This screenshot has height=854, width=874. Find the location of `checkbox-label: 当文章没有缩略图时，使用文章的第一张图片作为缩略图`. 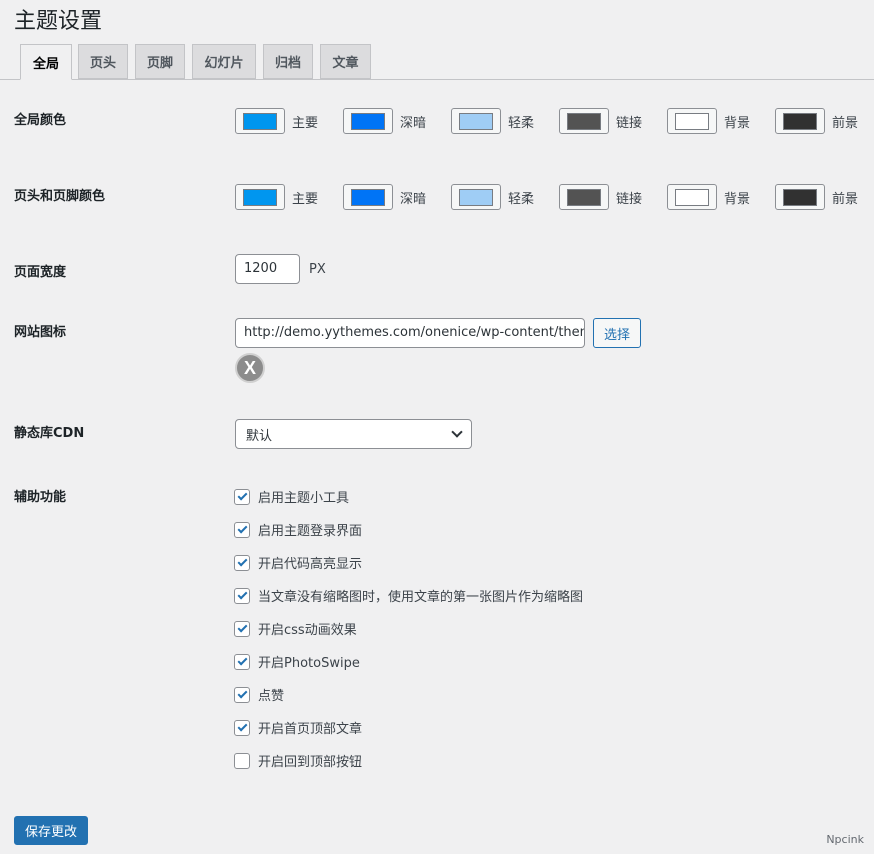

checkbox-label: 当文章没有缩略图时，使用文章的第一张图片作为缩略图 is located at coordinates (420, 595).